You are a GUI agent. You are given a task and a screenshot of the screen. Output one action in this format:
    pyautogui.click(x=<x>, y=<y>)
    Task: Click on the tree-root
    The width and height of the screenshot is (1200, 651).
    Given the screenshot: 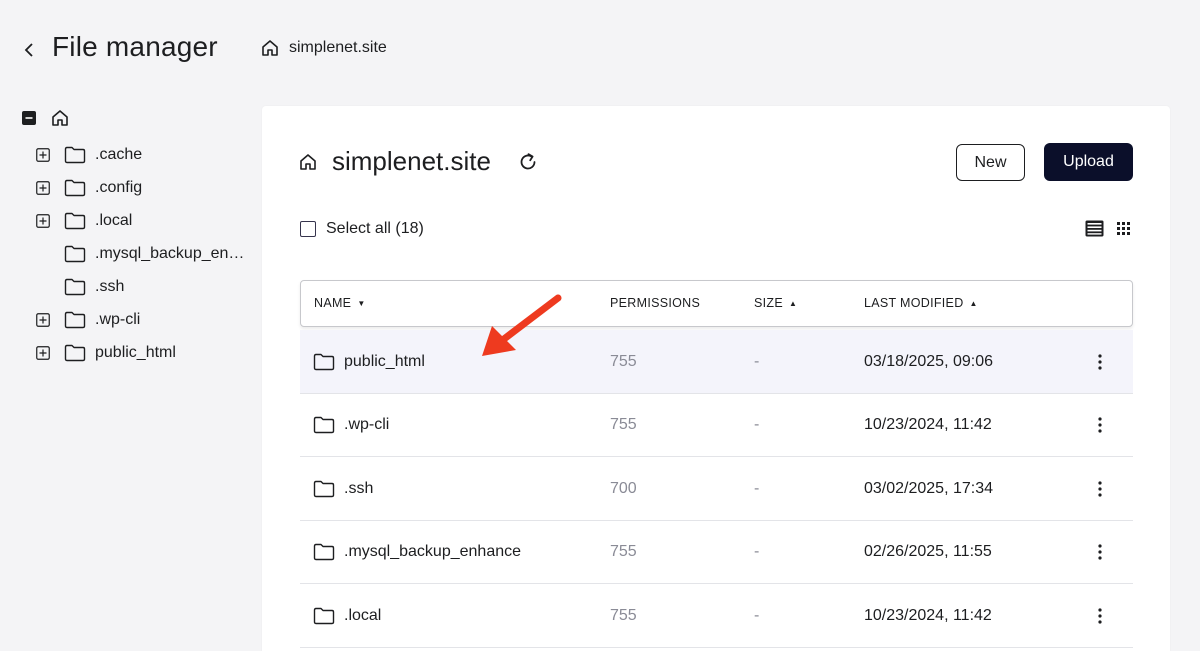 What is the action you would take?
    pyautogui.click(x=137, y=118)
    